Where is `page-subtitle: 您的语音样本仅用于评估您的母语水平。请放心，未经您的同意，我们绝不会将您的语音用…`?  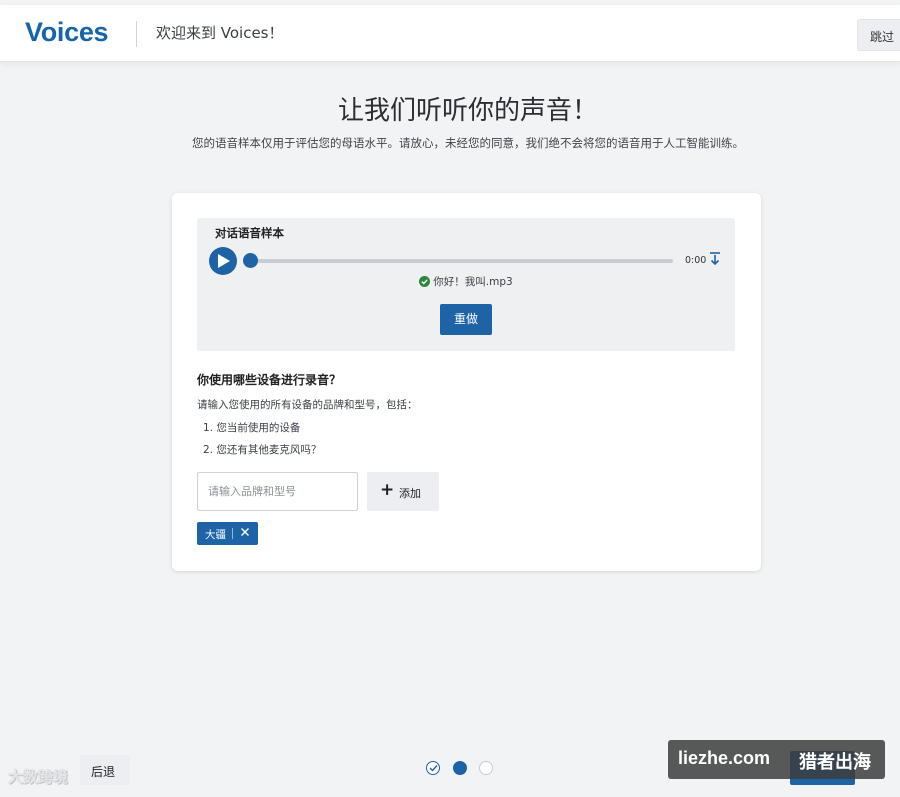 page-subtitle: 您的语音样本仅用于评估您的母语水平。请放心，未经您的同意，我们绝不会将您的语音用… is located at coordinates (468, 143).